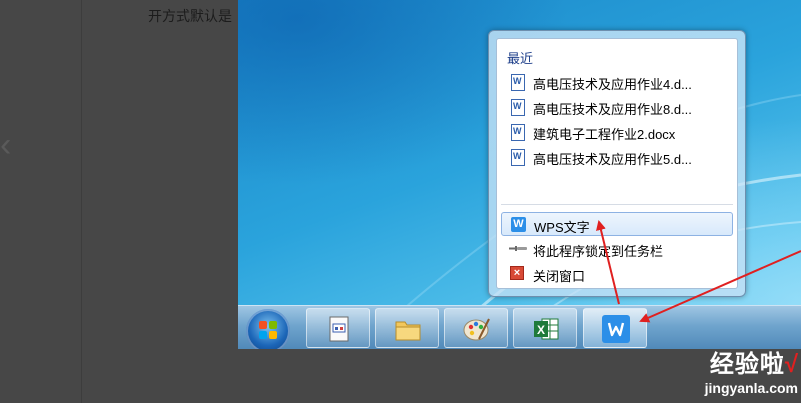 This screenshot has height=403, width=801. Describe the element at coordinates (517, 273) in the screenshot. I see `close-icon: ×` at that location.